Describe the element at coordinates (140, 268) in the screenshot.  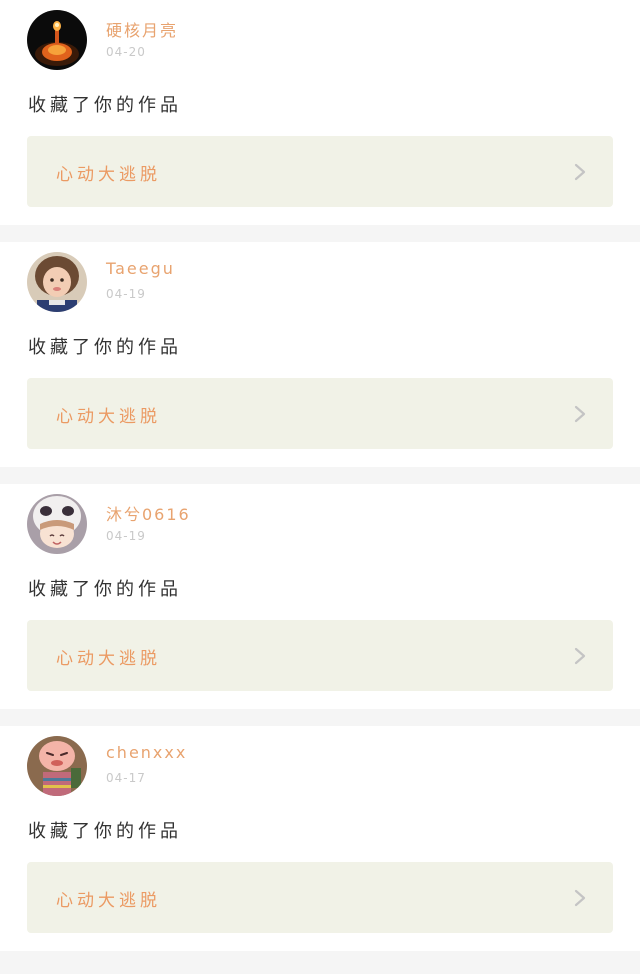
I see `username: Taeegu` at that location.